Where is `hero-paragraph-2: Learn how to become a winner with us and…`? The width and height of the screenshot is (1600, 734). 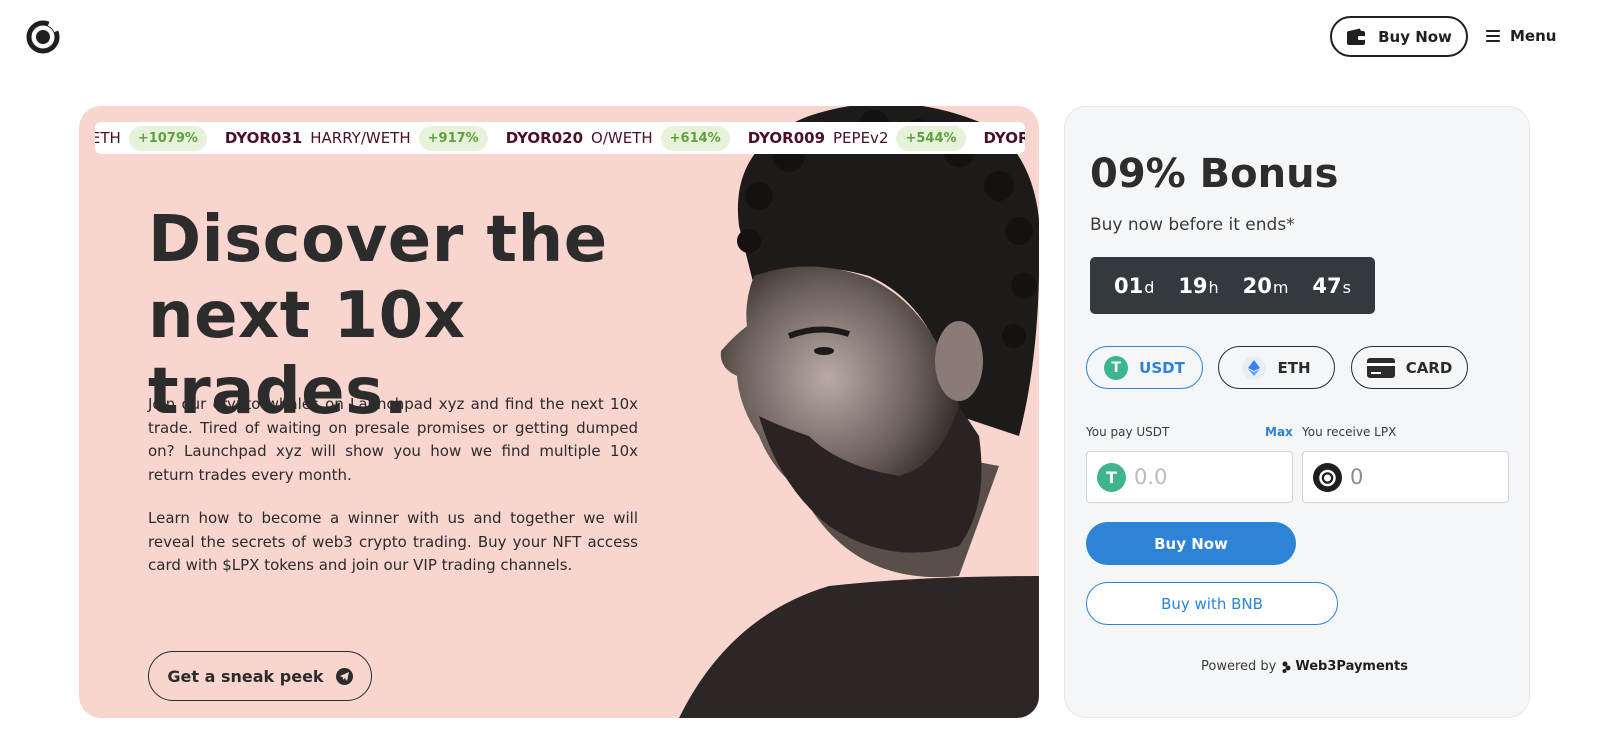
hero-paragraph-2: Learn how to become a winner with us and… is located at coordinates (393, 541).